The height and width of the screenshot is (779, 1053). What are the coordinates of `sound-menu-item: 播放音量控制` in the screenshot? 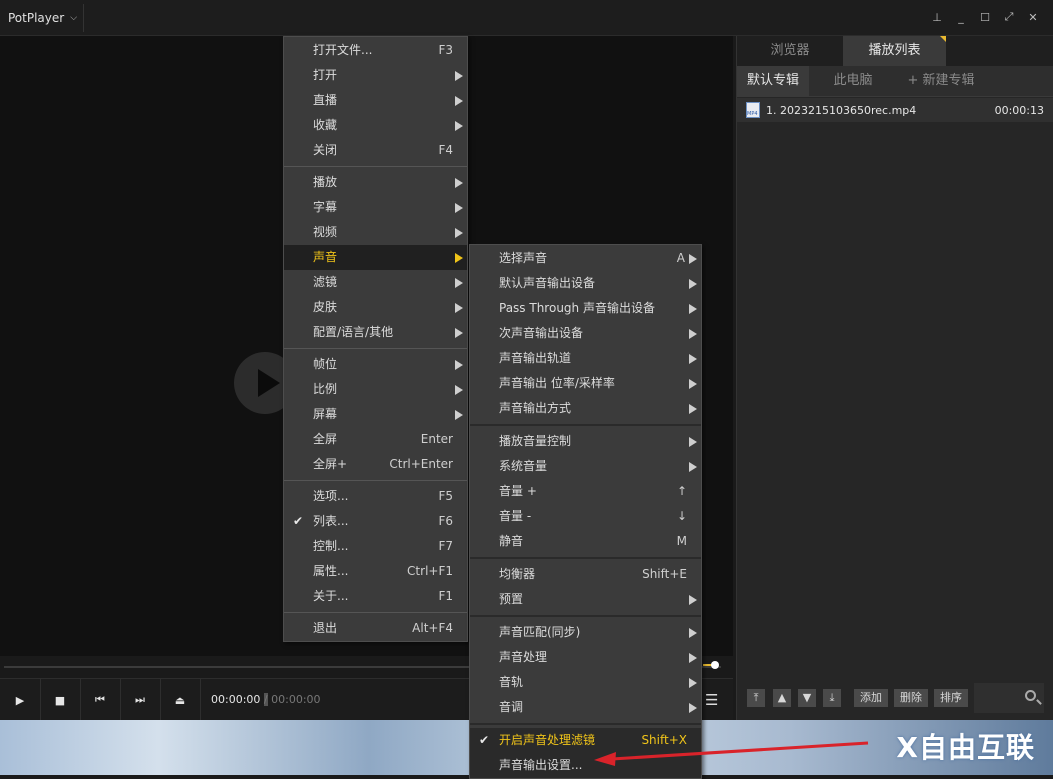 It's located at (585, 441).